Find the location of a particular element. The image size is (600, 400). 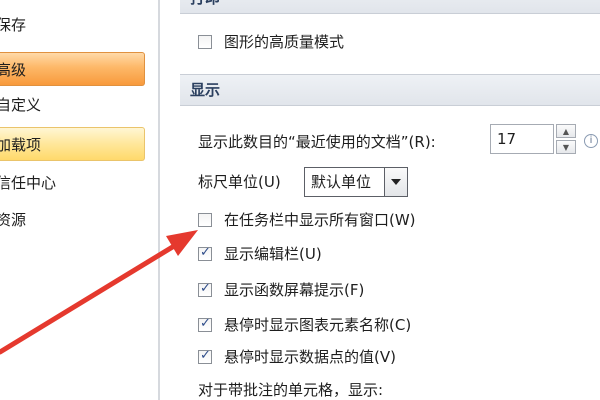

show-function-tips-label: 显示函数屏幕提示(F) is located at coordinates (294, 290).